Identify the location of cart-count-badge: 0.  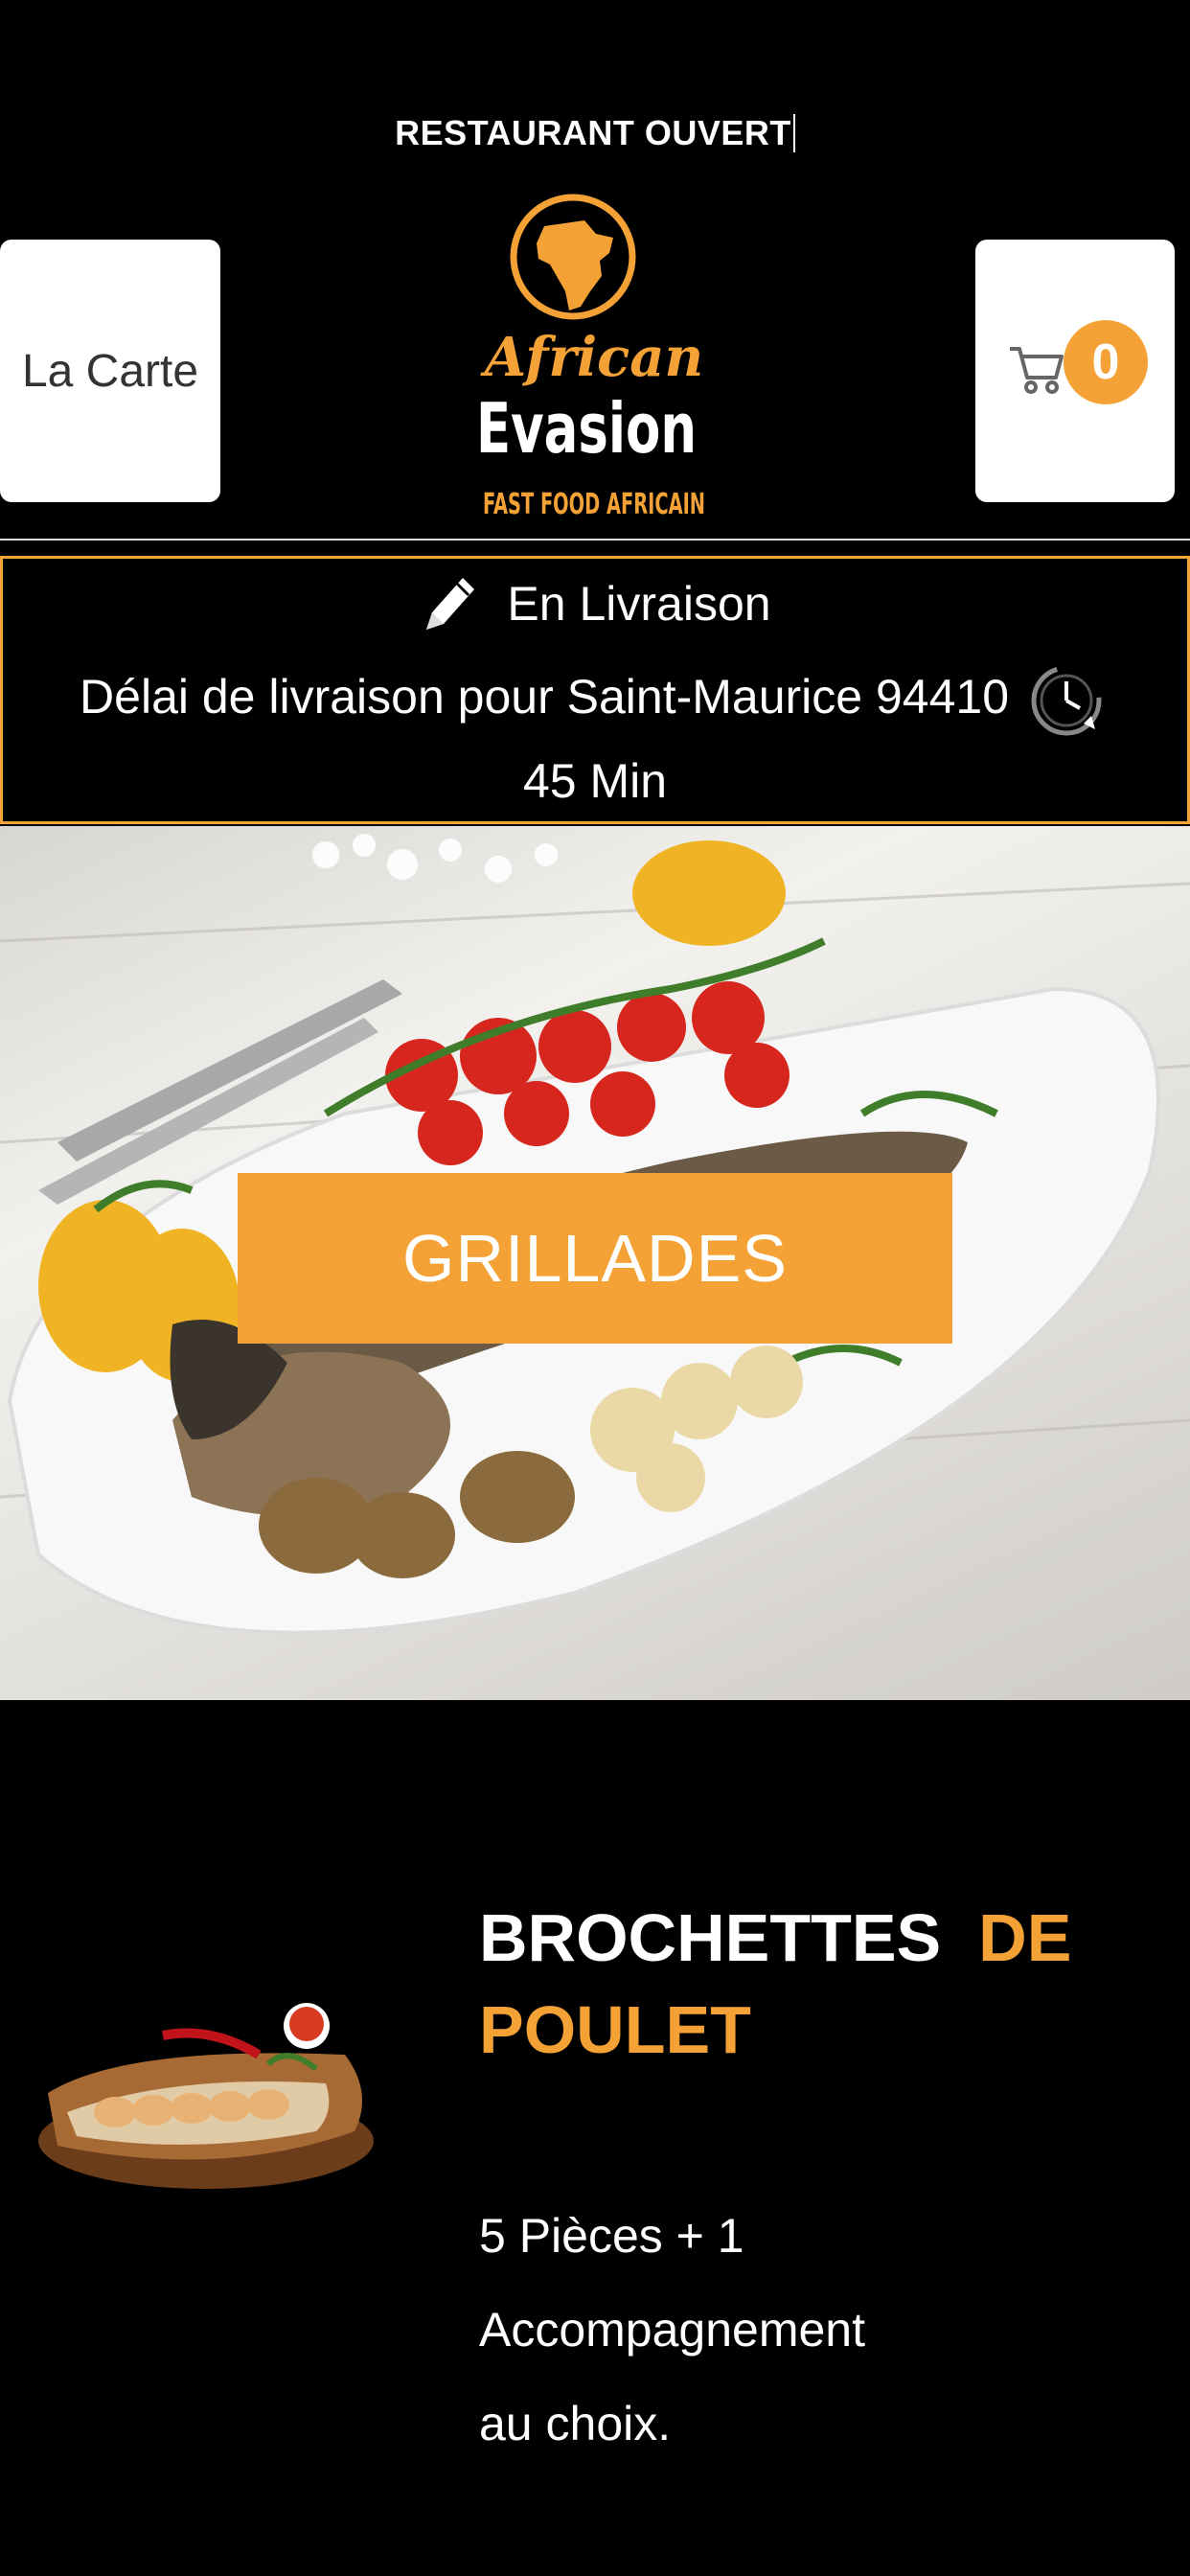
(1106, 362).